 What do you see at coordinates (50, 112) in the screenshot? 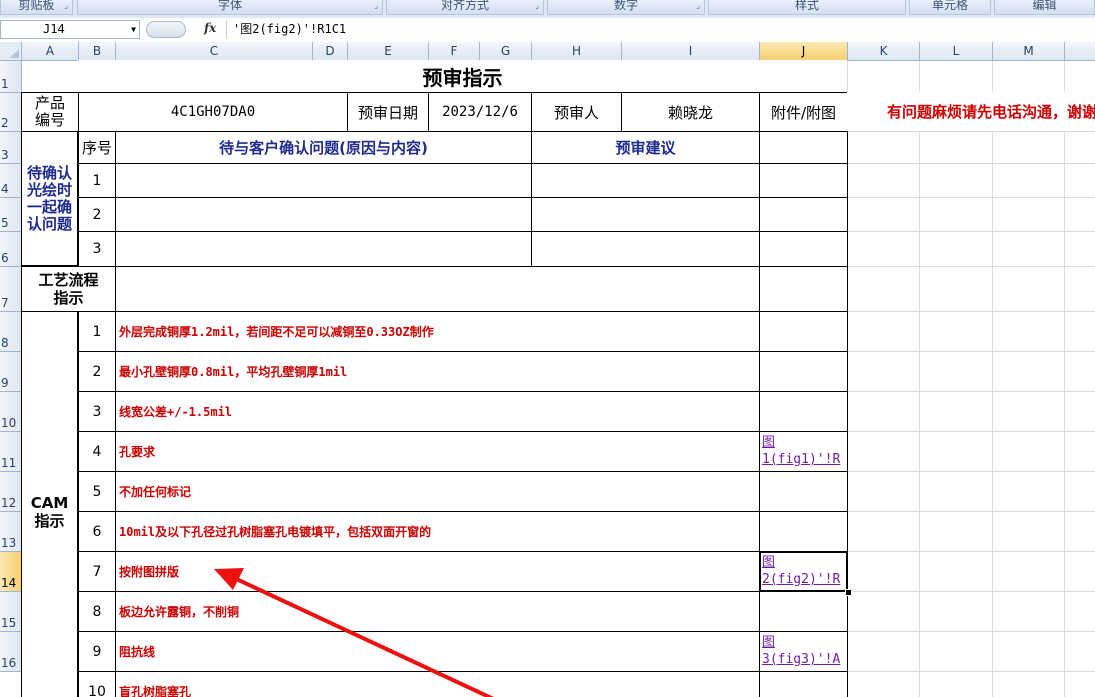
I see `product-code-label: 产品 编号` at bounding box center [50, 112].